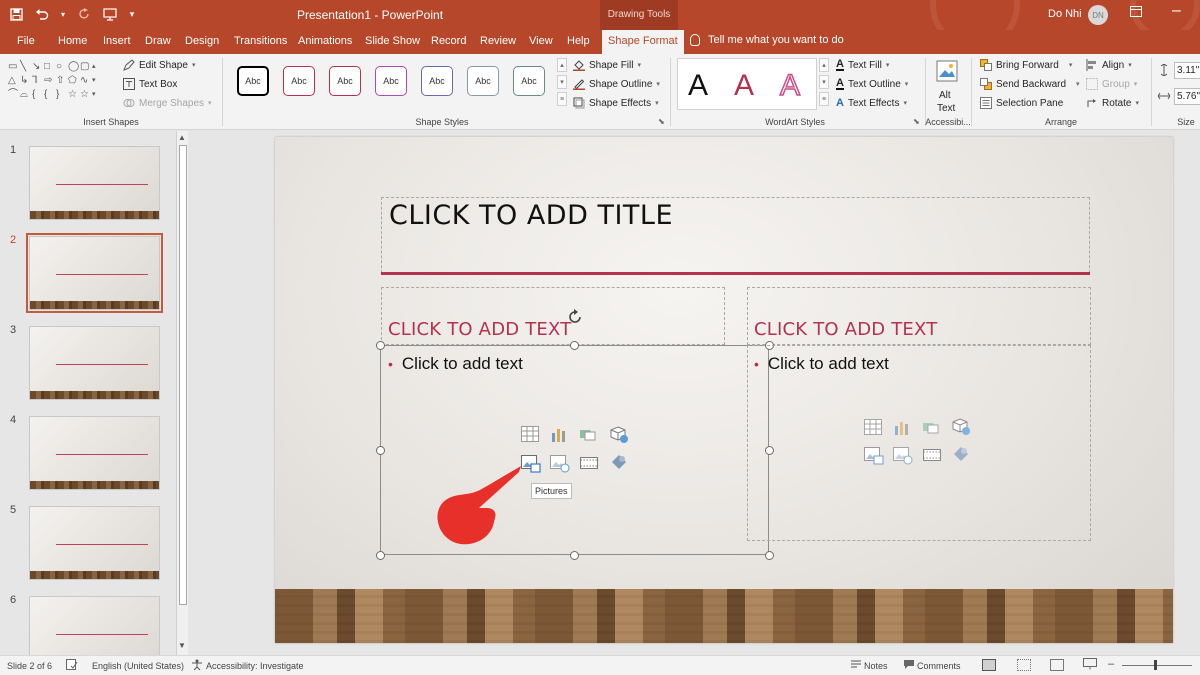 The image size is (1200, 675). Describe the element at coordinates (26, 67) in the screenshot. I see `shape-line-icon: ╲` at that location.